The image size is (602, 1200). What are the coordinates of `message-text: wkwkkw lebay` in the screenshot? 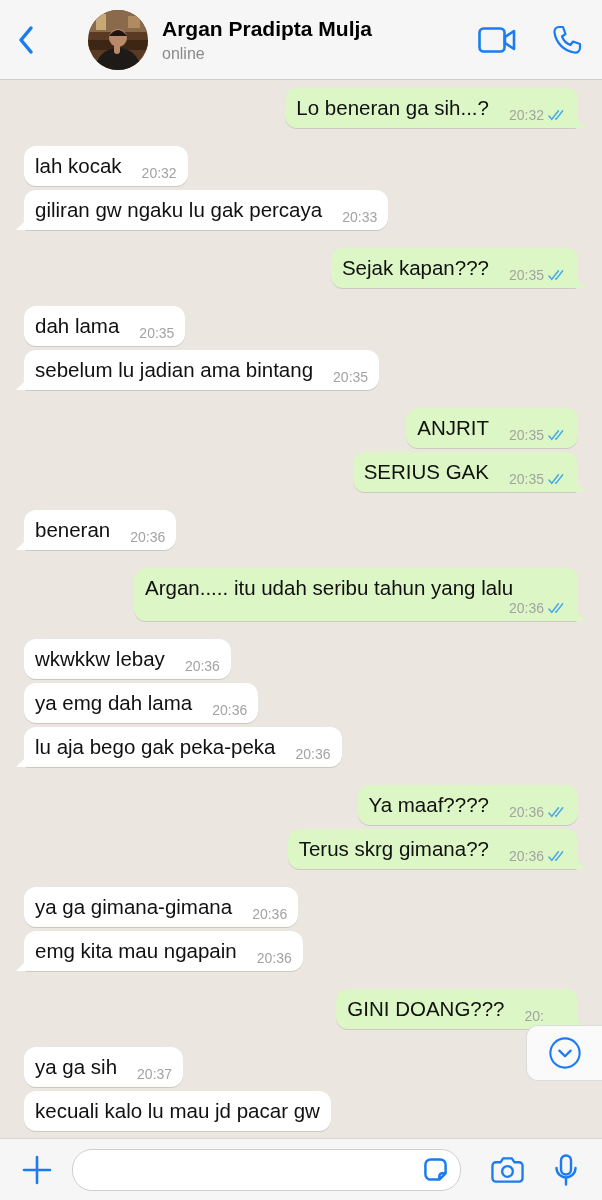 It's located at (100, 659).